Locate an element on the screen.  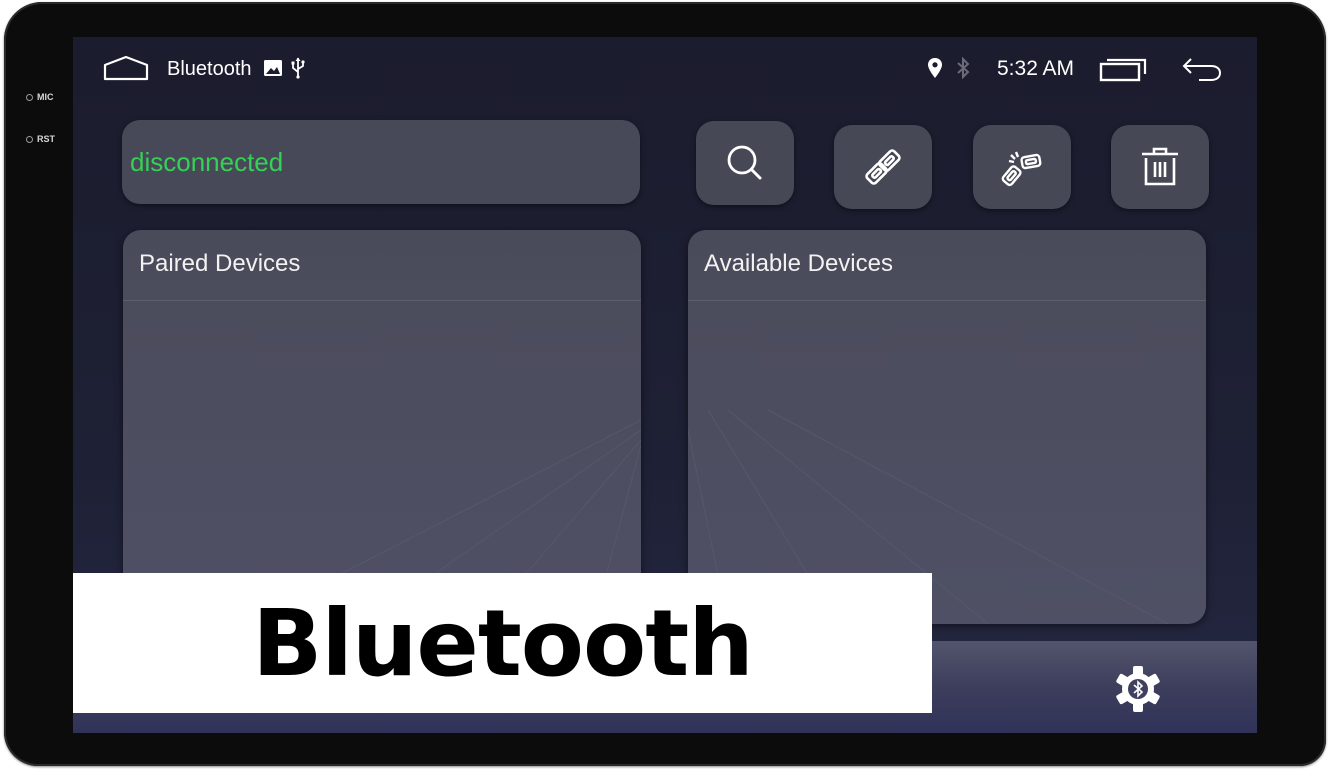
mic-hole-icon is located at coordinates (29, 97).